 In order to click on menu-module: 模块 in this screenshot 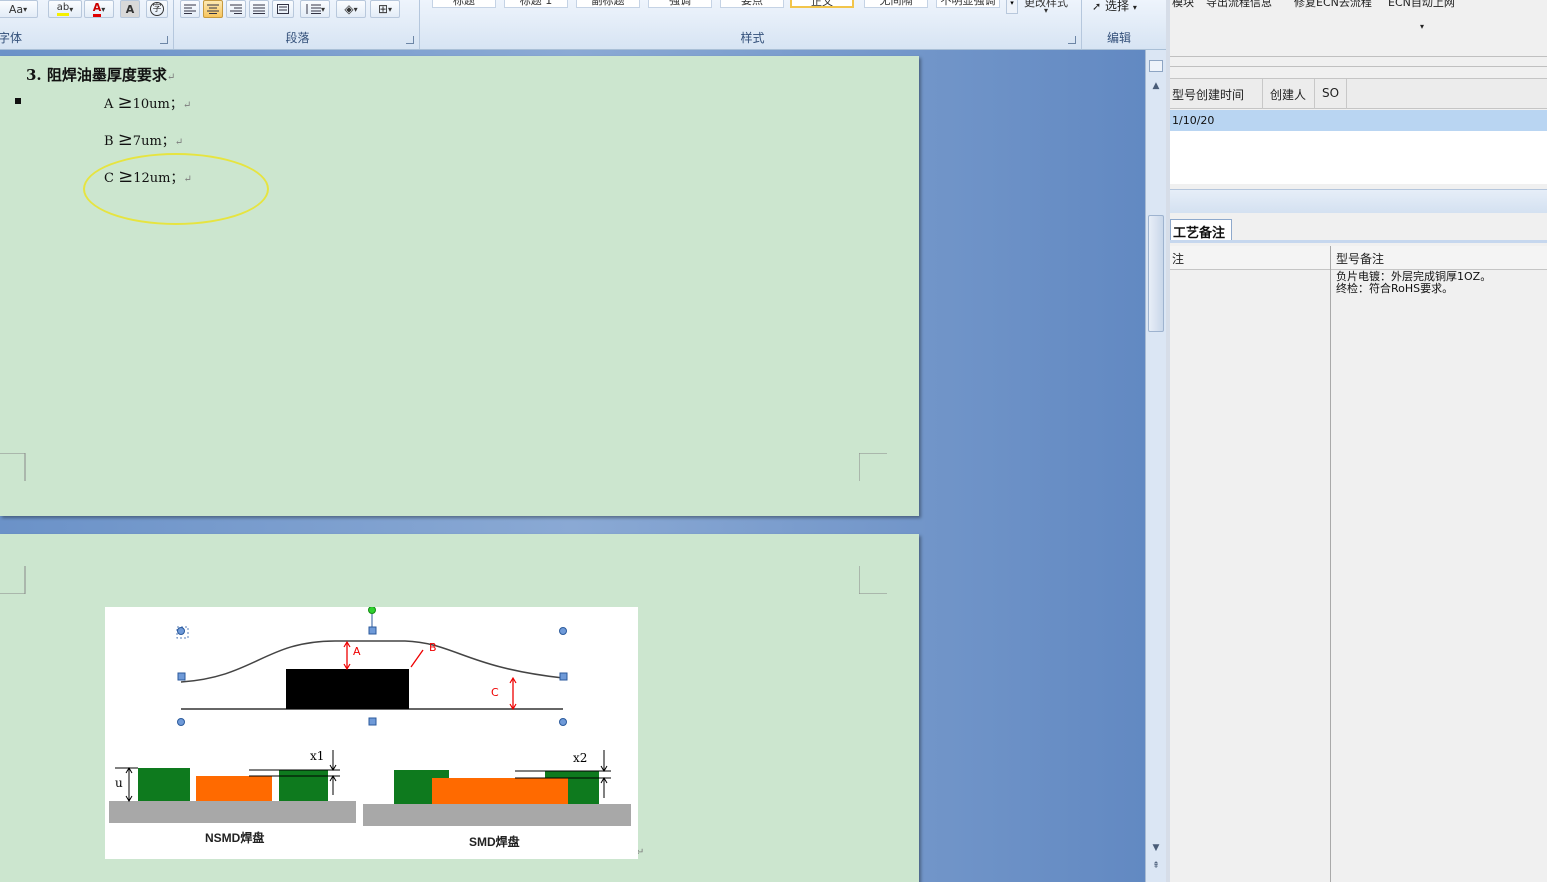, I will do `click(1183, 5)`.